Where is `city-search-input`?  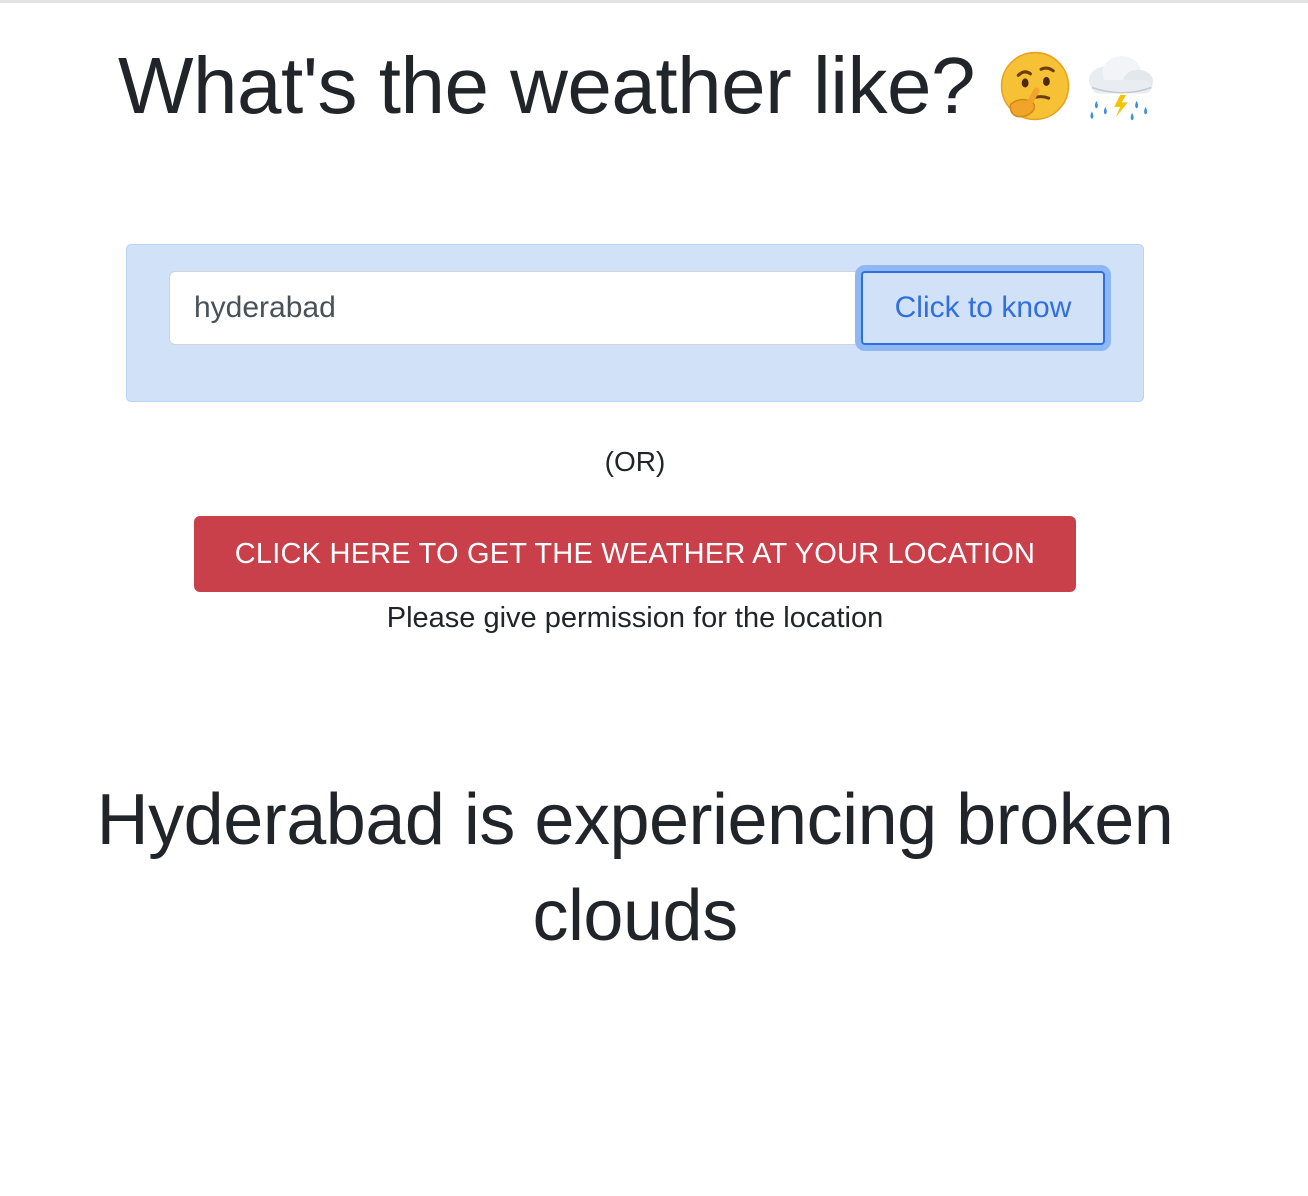
city-search-input is located at coordinates (513, 308).